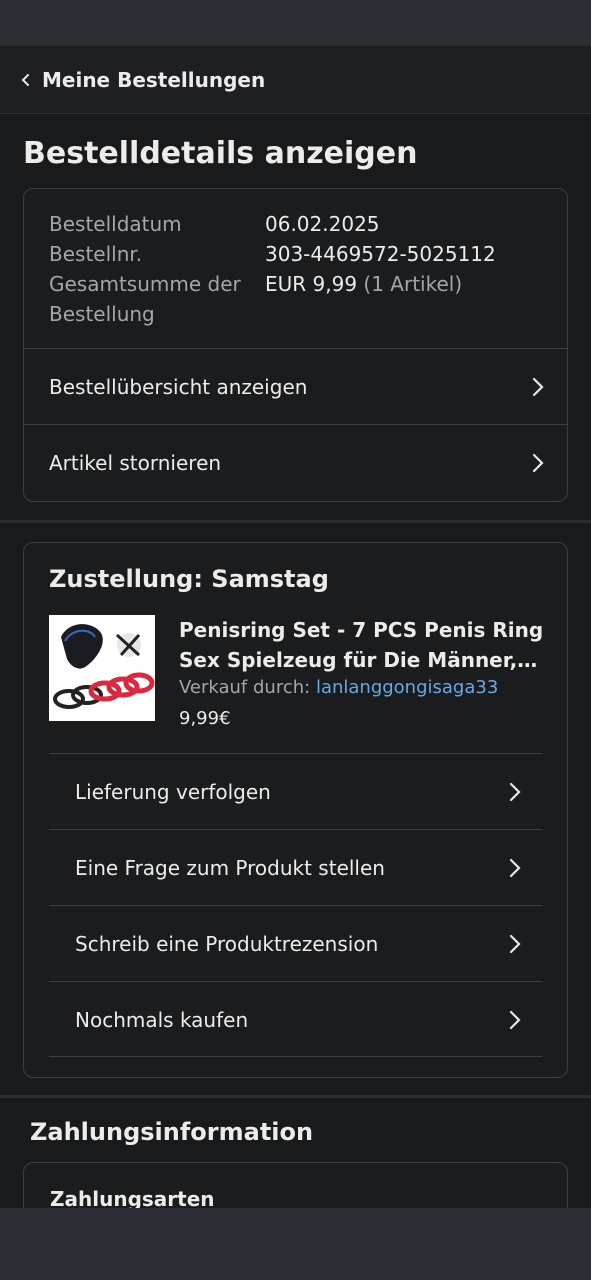 The height and width of the screenshot is (1280, 591). I want to click on ask-product-question-link: Eine Frage zum Produkt stellen, so click(295, 867).